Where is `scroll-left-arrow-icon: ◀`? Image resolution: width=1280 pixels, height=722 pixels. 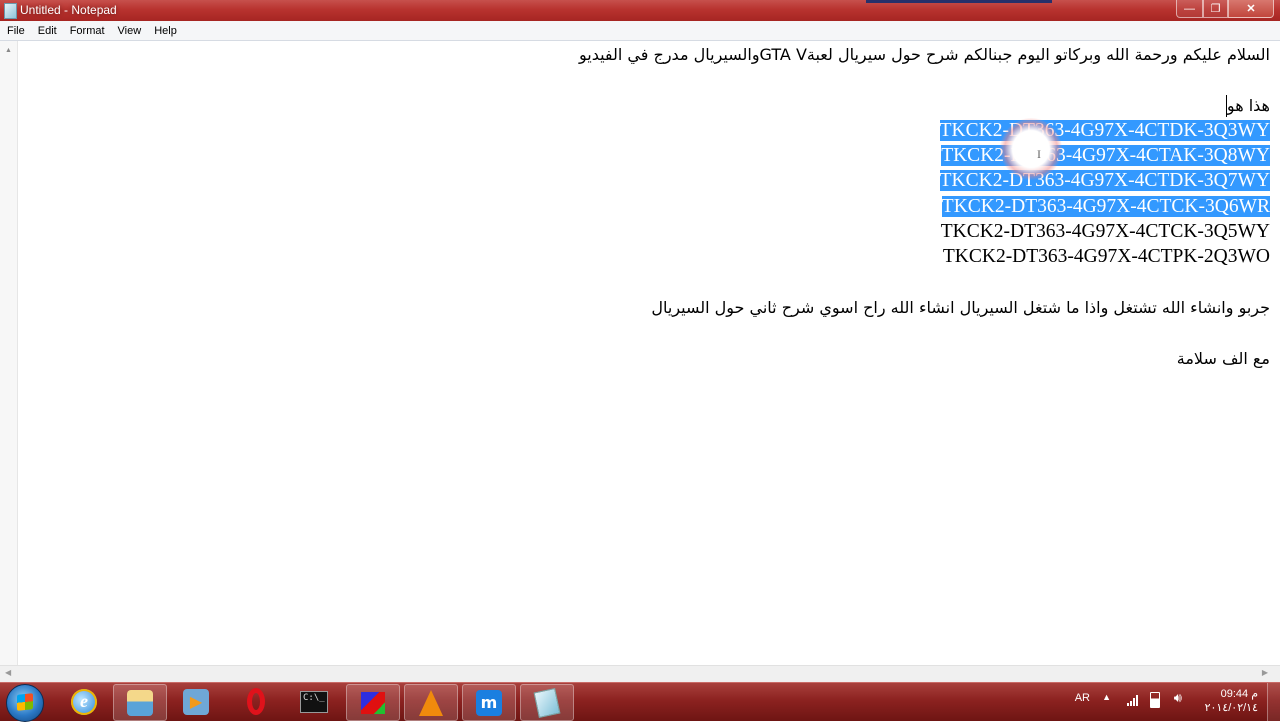 scroll-left-arrow-icon: ◀ is located at coordinates (8, 672).